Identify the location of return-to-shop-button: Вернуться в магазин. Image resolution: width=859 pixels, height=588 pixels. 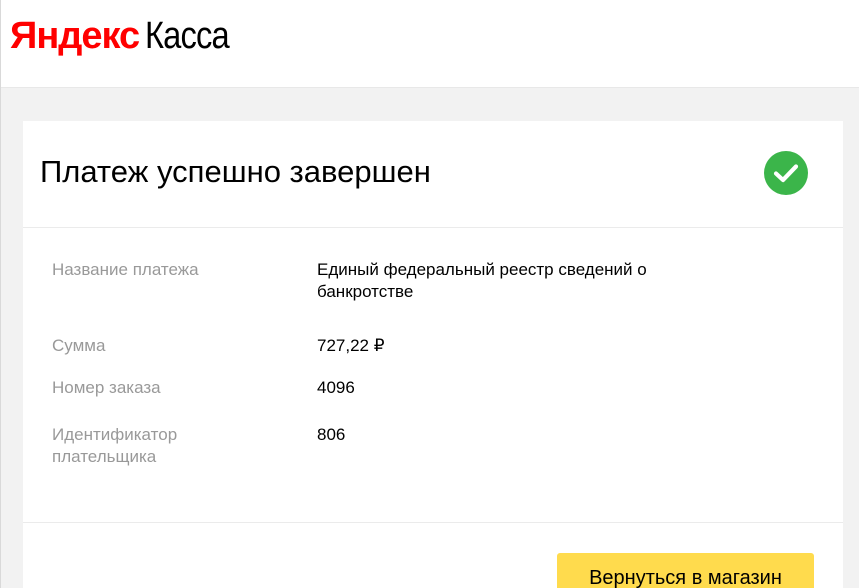
(685, 570).